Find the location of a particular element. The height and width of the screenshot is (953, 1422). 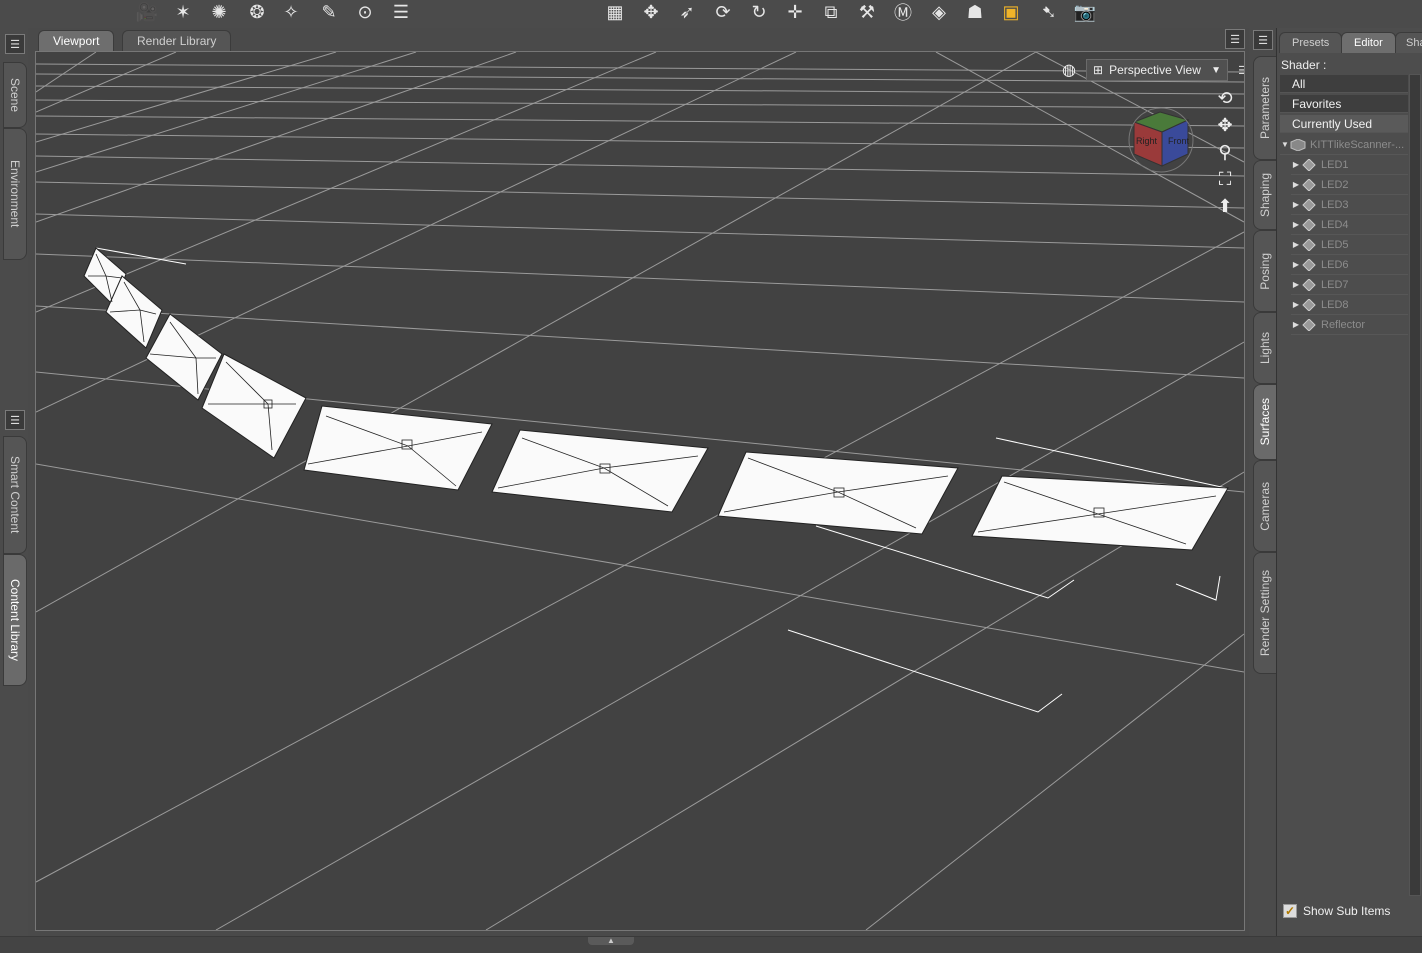

tree-item-led4: ▶ LED4 is located at coordinates (1349, 225).